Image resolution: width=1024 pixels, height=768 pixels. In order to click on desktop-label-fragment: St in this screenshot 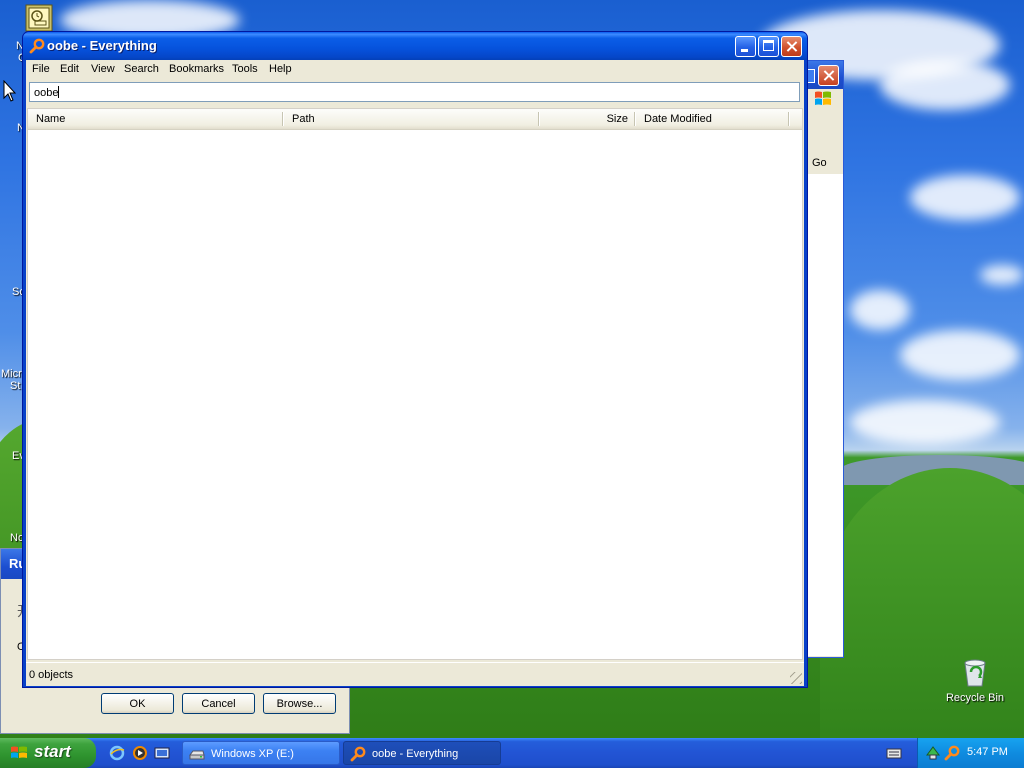, I will do `click(15, 386)`.